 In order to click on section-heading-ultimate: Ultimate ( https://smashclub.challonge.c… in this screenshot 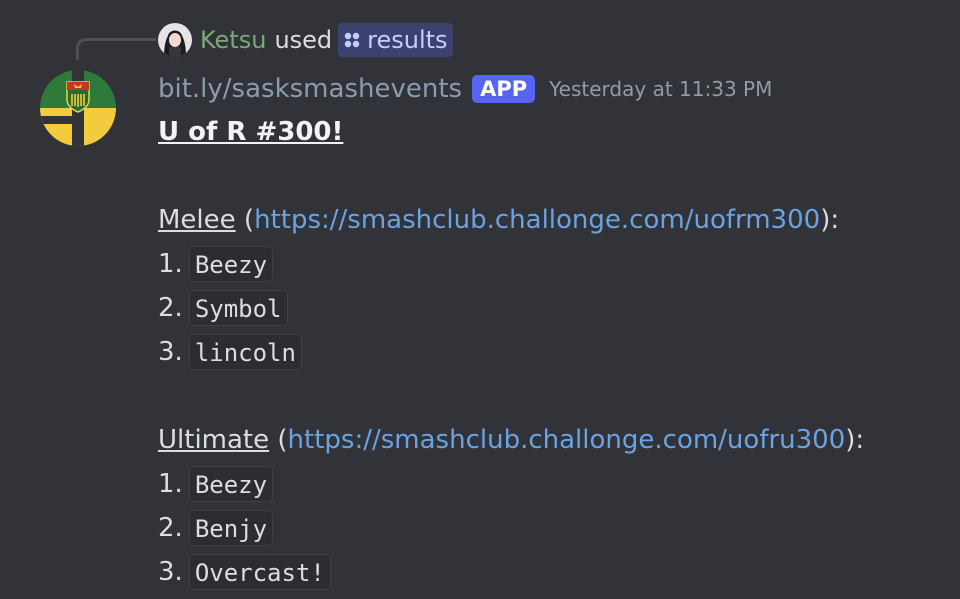, I will do `click(511, 440)`.